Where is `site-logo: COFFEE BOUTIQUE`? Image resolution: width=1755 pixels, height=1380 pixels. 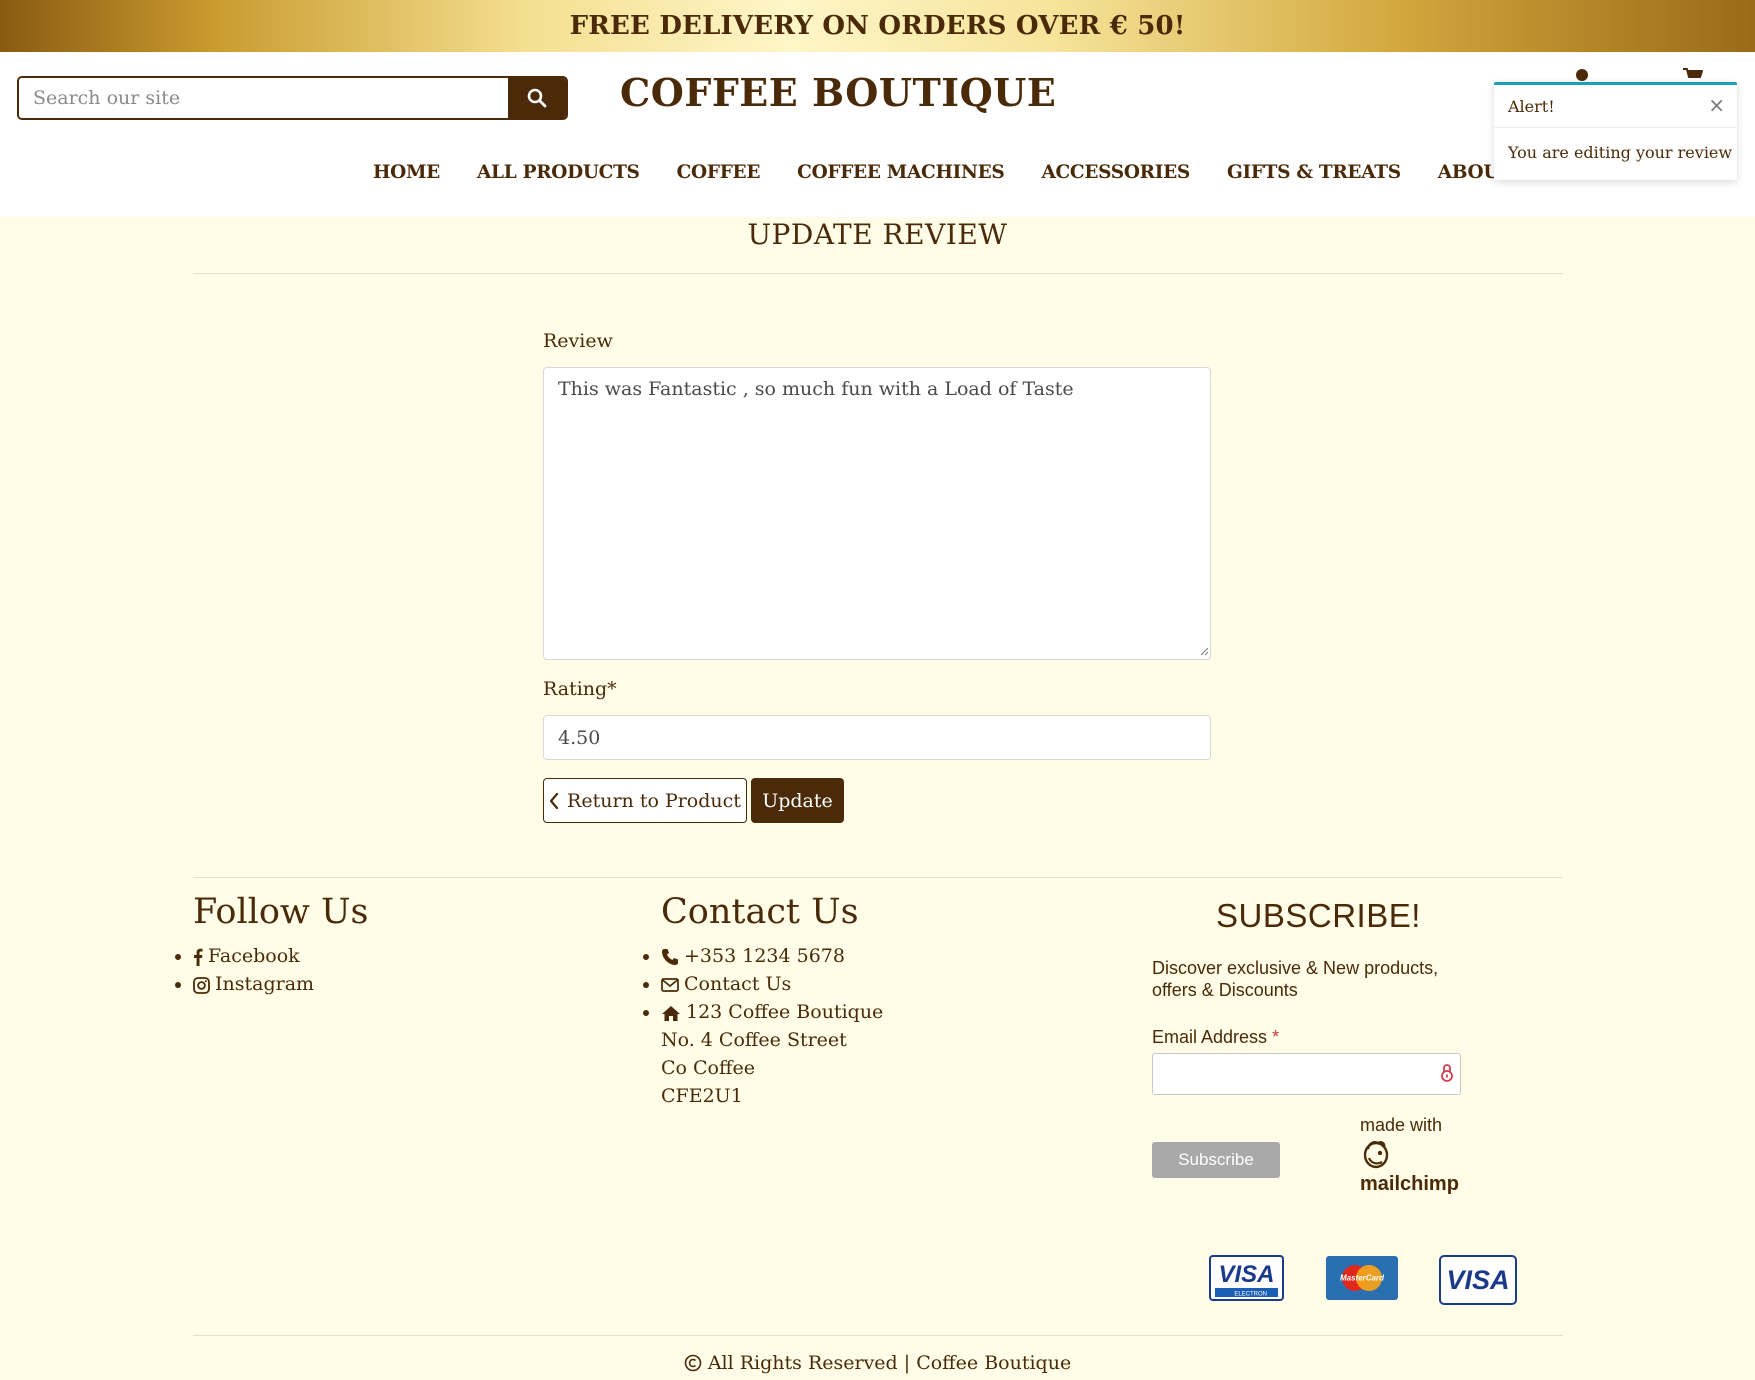 site-logo: COFFEE BOUTIQUE is located at coordinates (838, 92).